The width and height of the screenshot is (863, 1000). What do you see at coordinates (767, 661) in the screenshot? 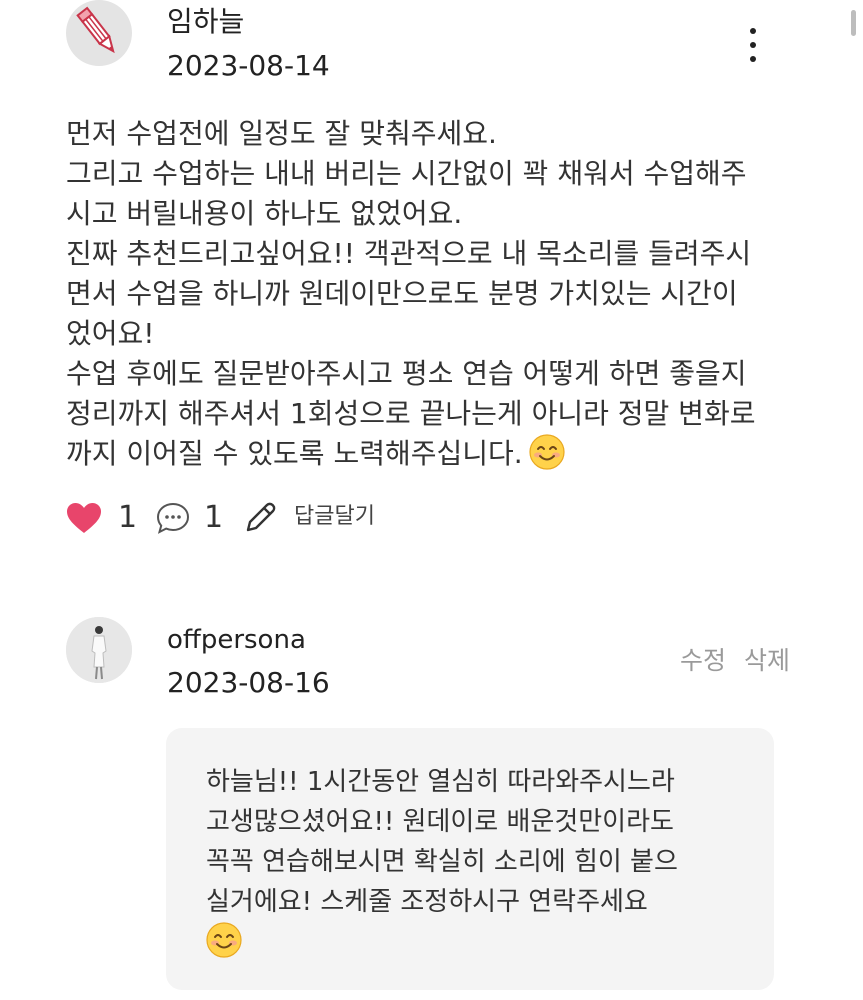
I see `delete-reply-button: 삭제` at bounding box center [767, 661].